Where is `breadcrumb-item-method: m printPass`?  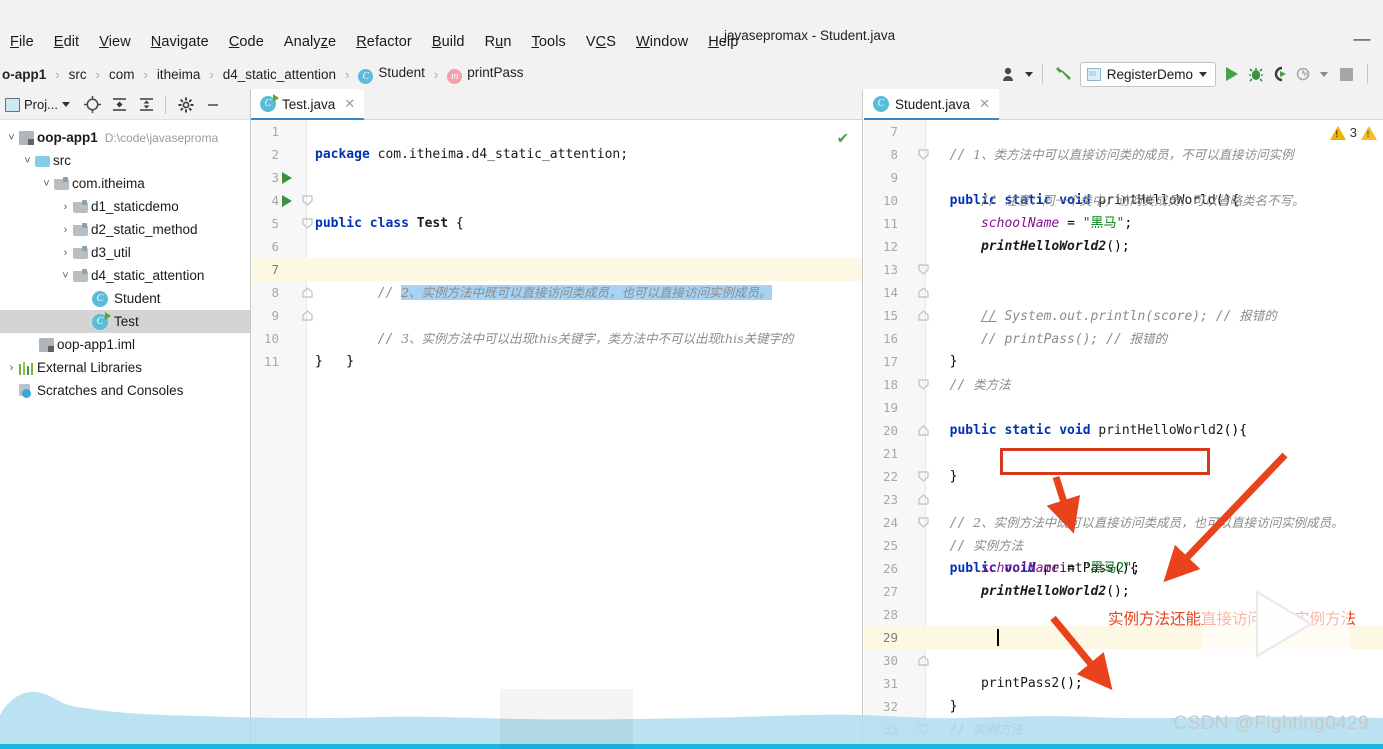 breadcrumb-item-method: m printPass is located at coordinates (485, 74).